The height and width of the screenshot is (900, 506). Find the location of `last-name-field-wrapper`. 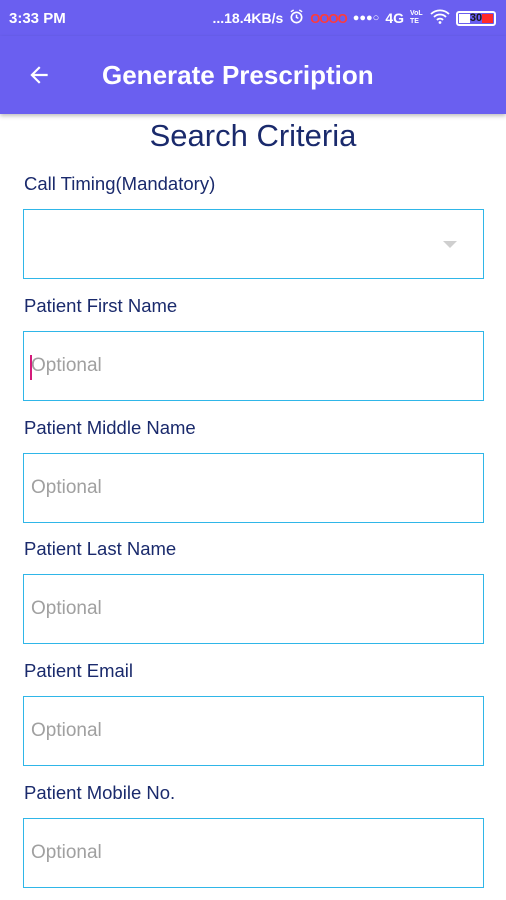

last-name-field-wrapper is located at coordinates (253, 609).